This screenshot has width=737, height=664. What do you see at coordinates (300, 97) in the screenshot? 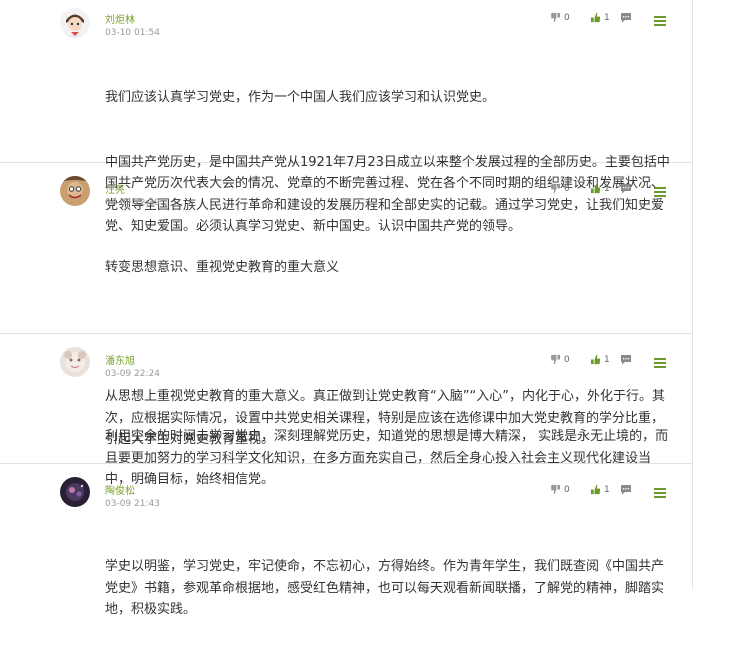
I see `comment-paragraph: 我们应该认真学习党史，作为一个中国人我们应该学习和认识党史。` at bounding box center [300, 97].